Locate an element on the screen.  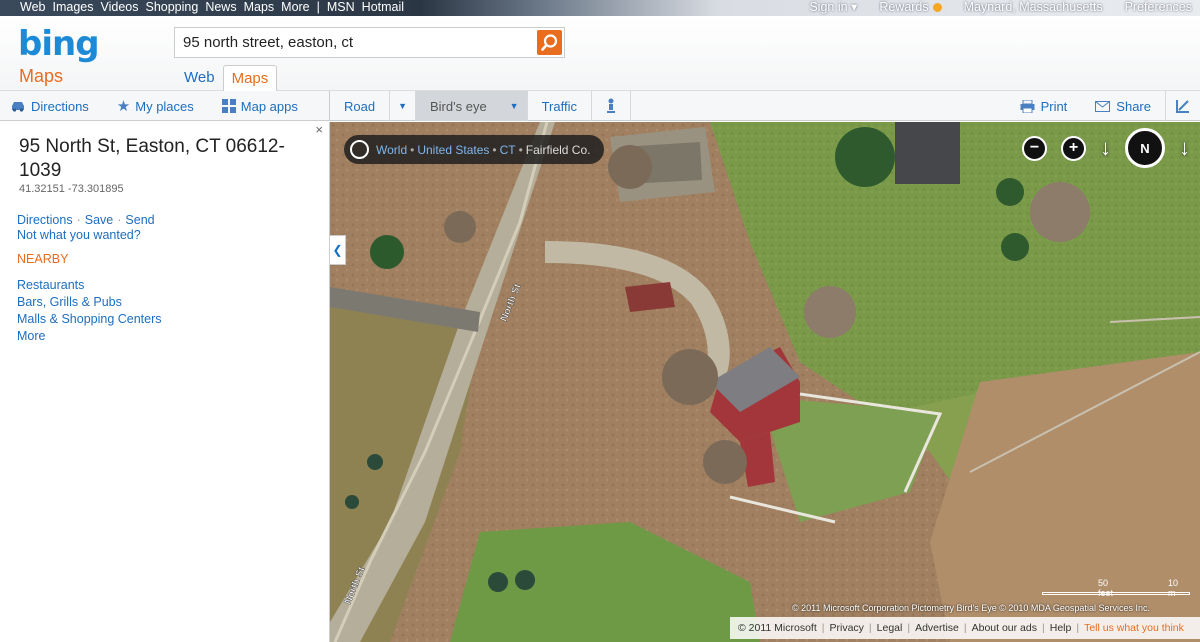
search-box is located at coordinates (369, 42).